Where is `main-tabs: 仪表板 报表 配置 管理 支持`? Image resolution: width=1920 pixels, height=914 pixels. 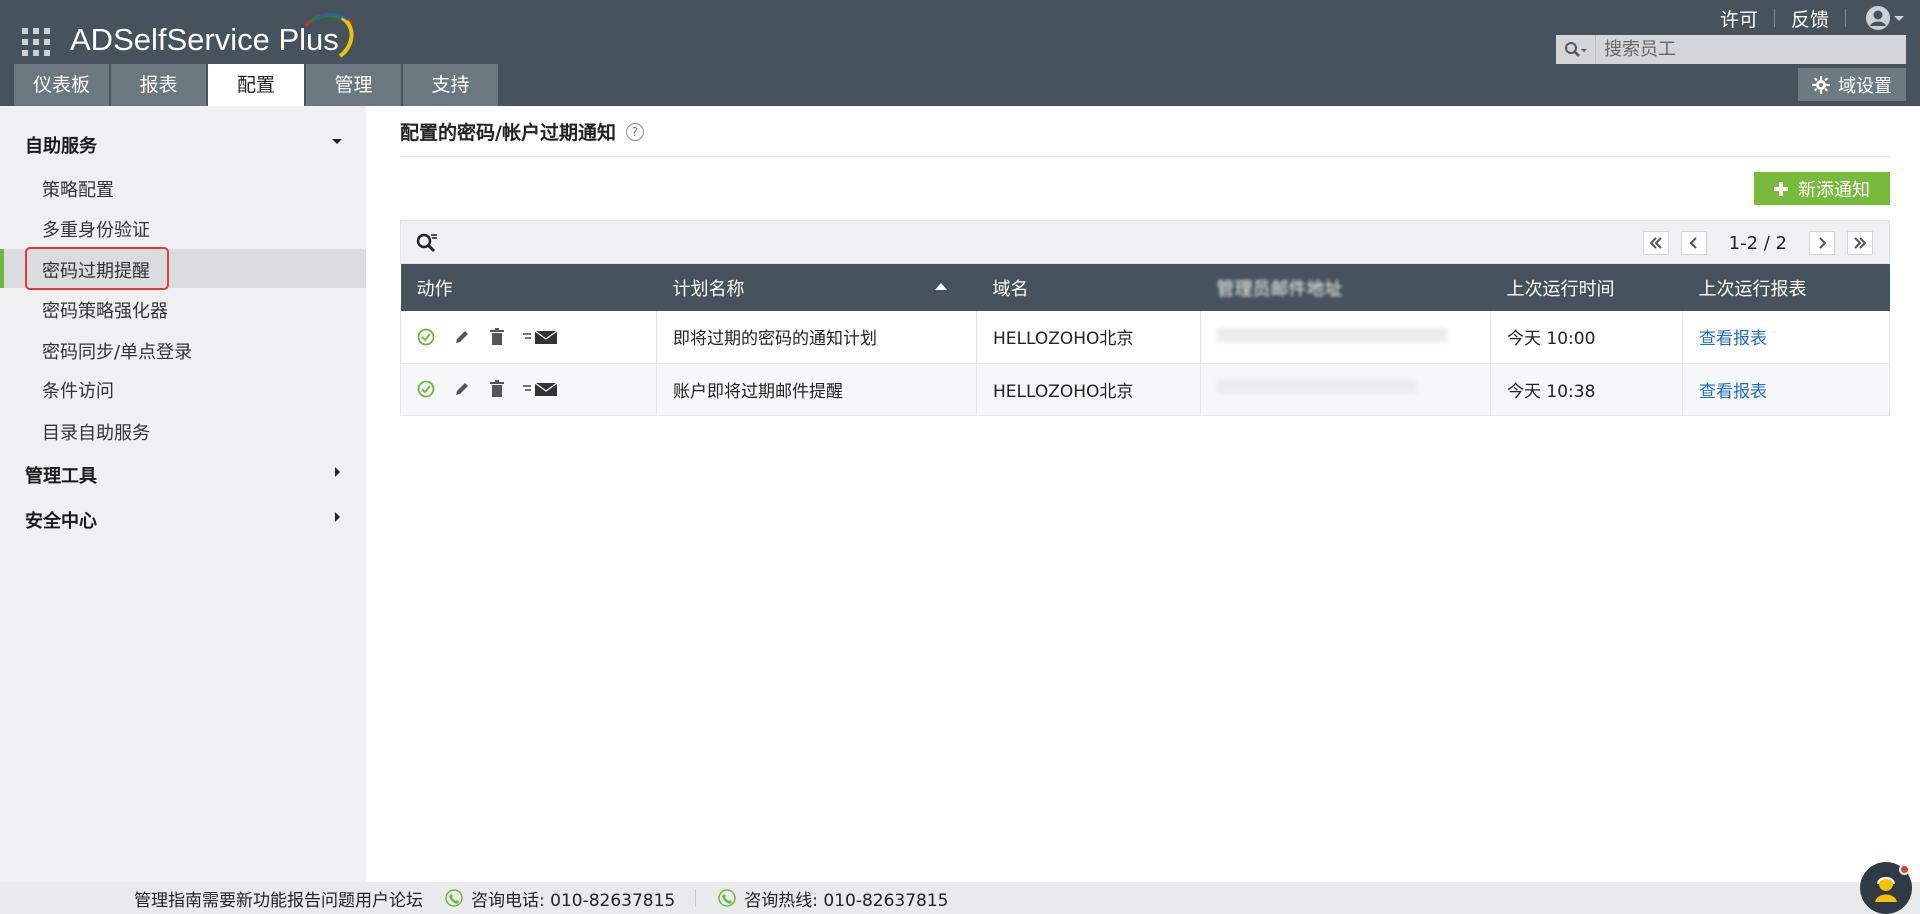 main-tabs: 仪表板 报表 配置 管理 支持 is located at coordinates (257, 85).